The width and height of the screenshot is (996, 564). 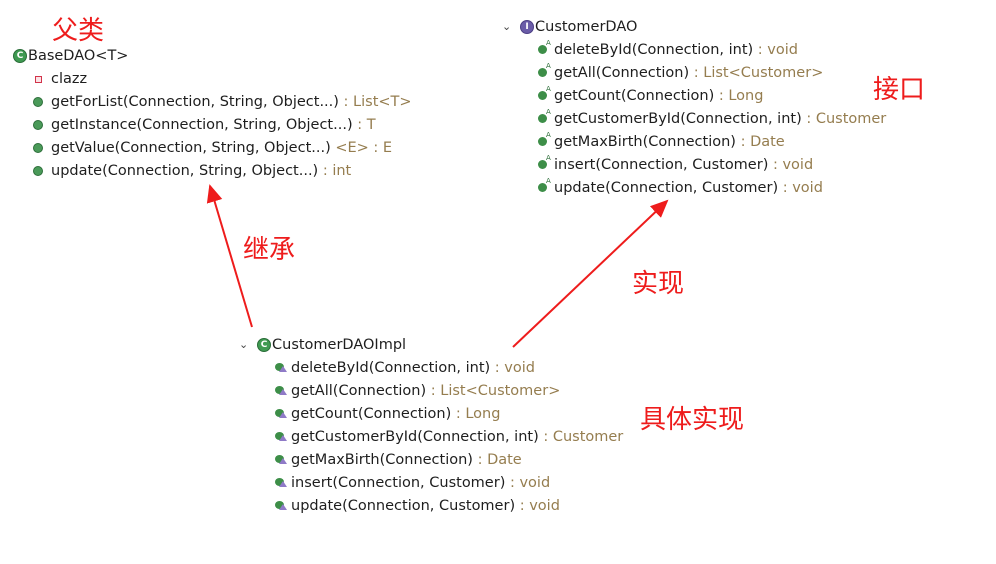 I want to click on return-type: : int, so click(x=335, y=171).